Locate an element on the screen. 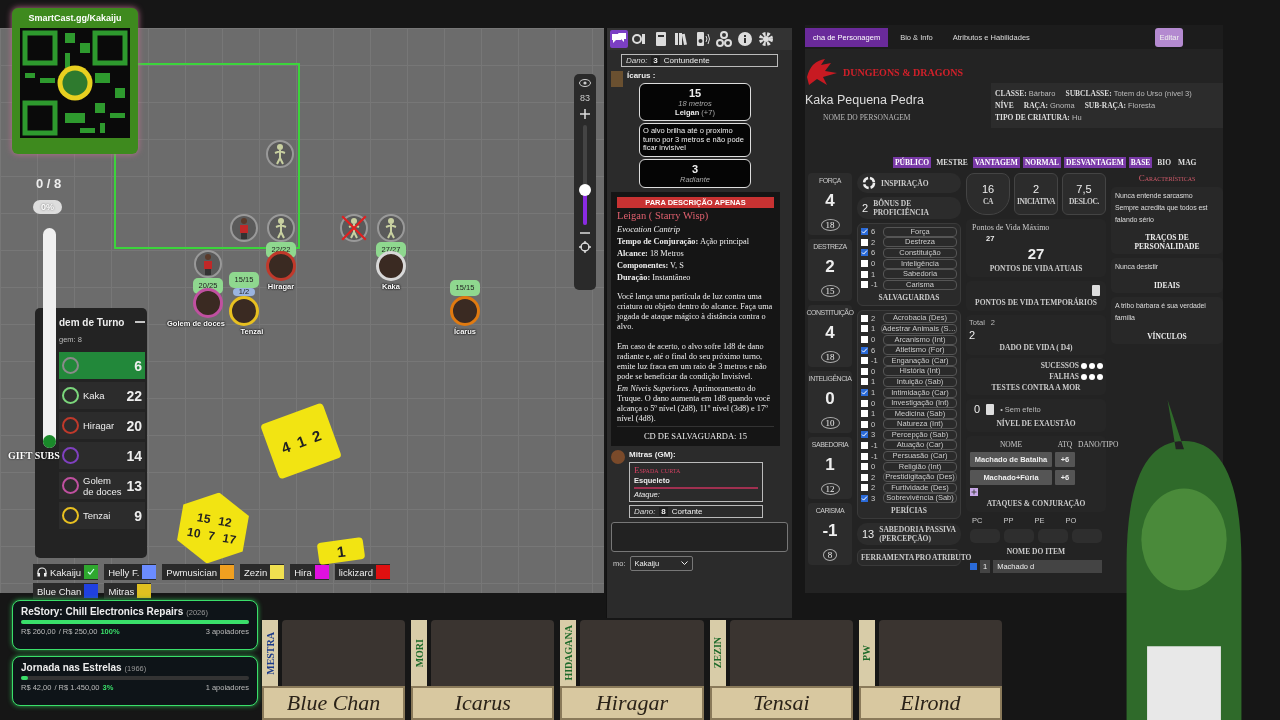  info-tab is located at coordinates (745, 39).